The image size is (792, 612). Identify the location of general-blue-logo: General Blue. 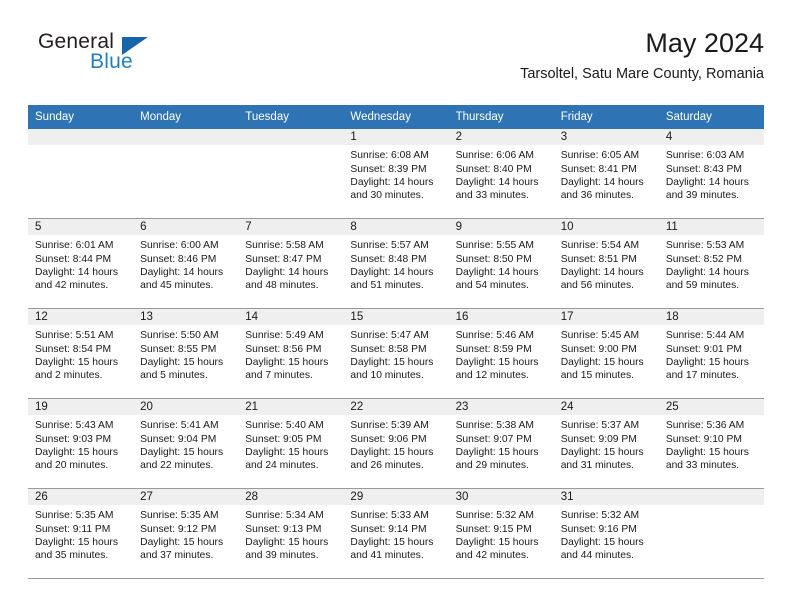
(128, 58).